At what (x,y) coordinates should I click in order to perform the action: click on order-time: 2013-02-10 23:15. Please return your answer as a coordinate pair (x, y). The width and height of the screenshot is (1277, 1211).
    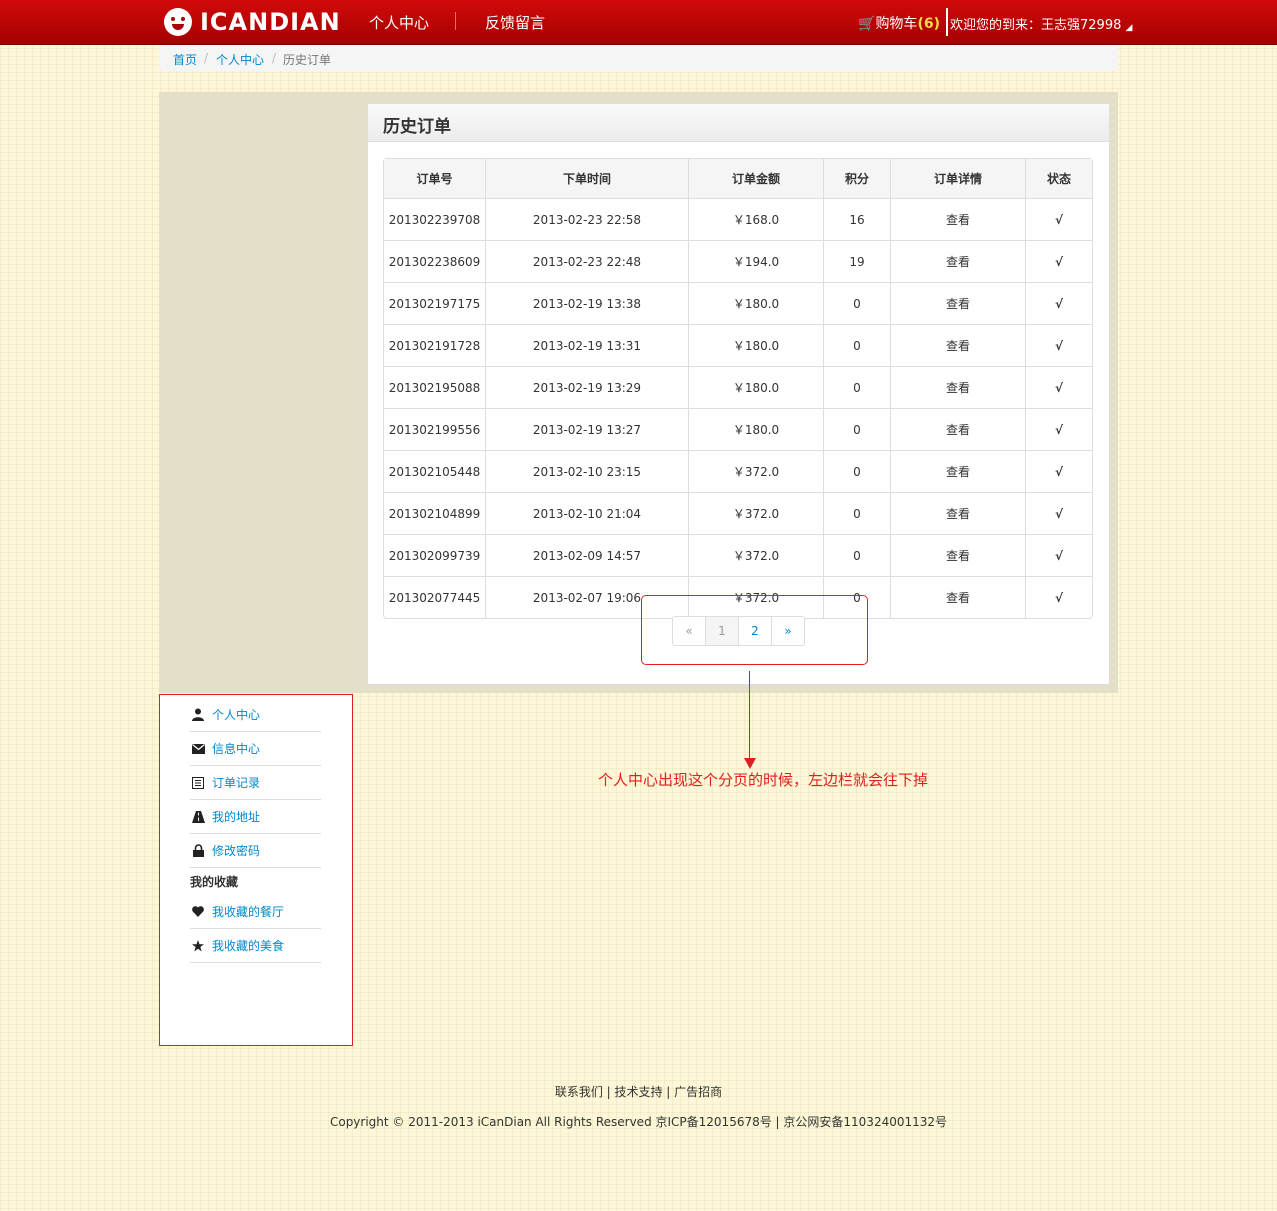
    Looking at the image, I should click on (586, 471).